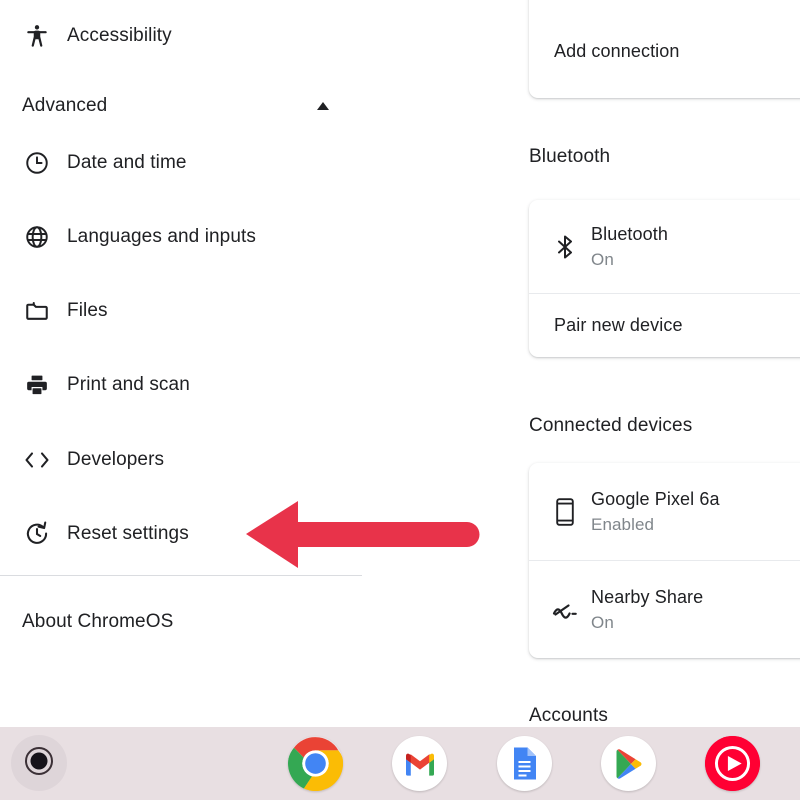  I want to click on sidebar-item-date-and-time: Date and time, so click(200, 163).